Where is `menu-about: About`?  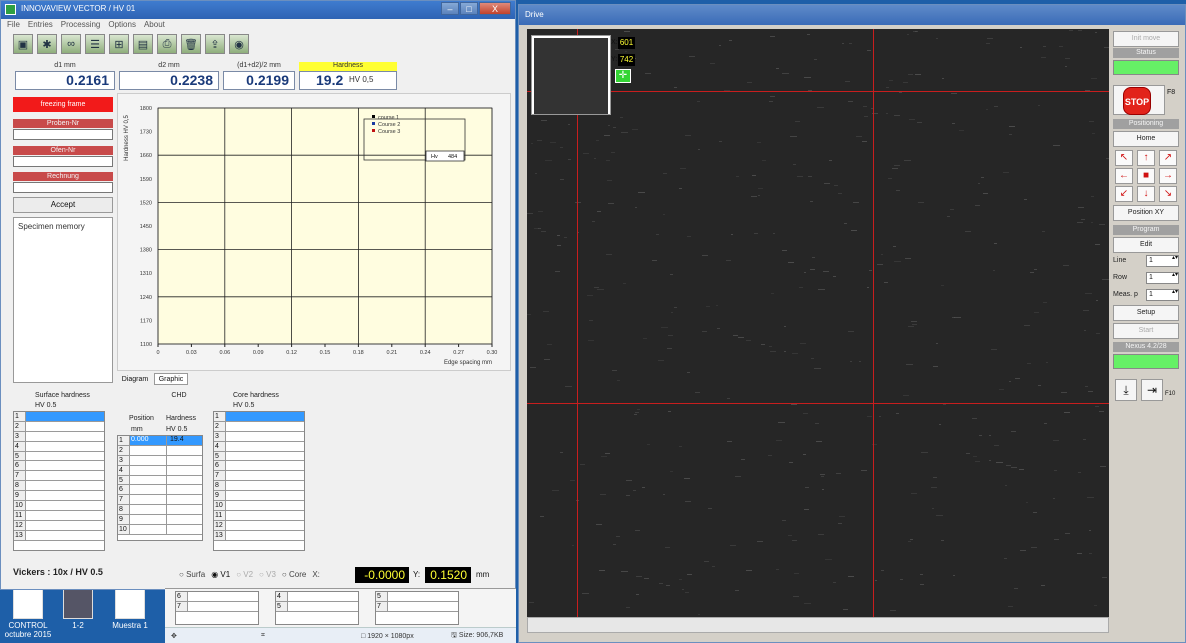 menu-about: About is located at coordinates (154, 26).